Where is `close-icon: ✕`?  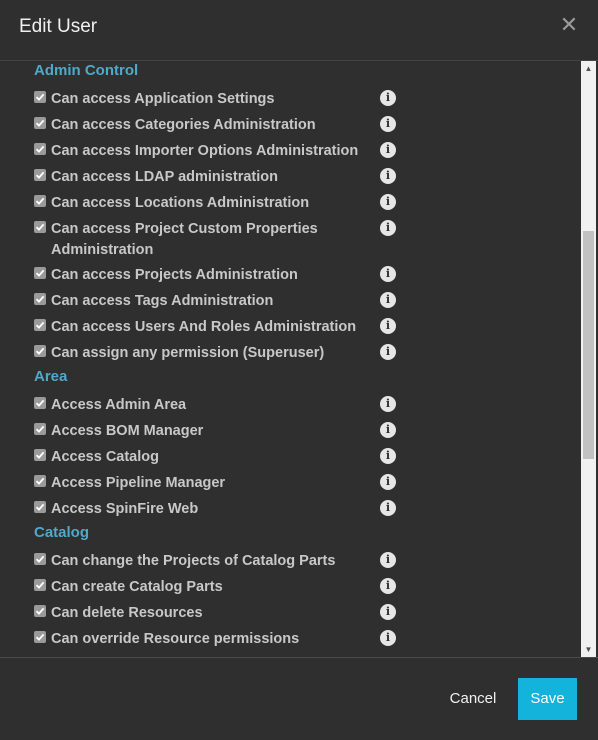
close-icon: ✕ is located at coordinates (569, 25).